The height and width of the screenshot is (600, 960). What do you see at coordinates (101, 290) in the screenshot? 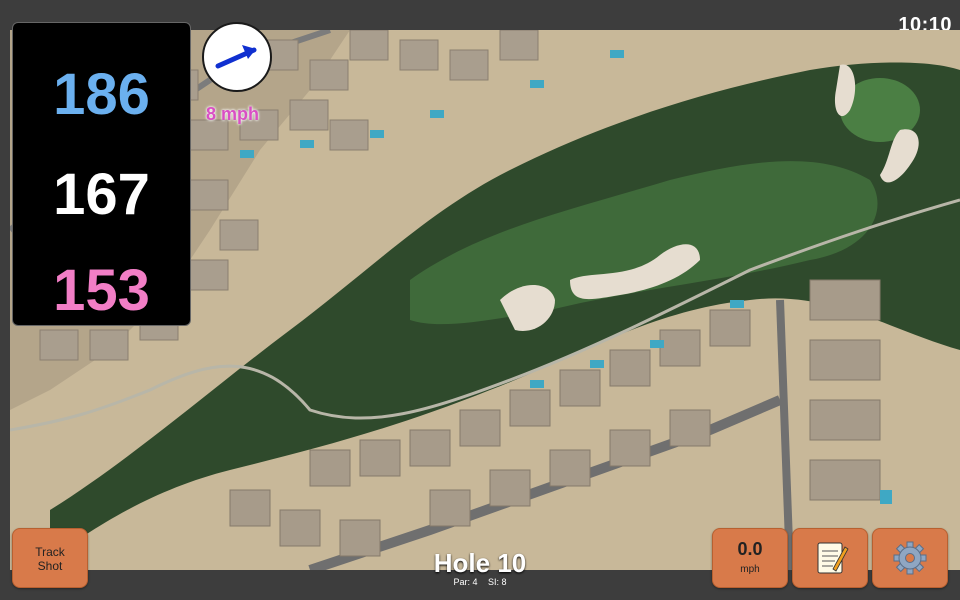
I see `front-of-green-distance: 153` at bounding box center [101, 290].